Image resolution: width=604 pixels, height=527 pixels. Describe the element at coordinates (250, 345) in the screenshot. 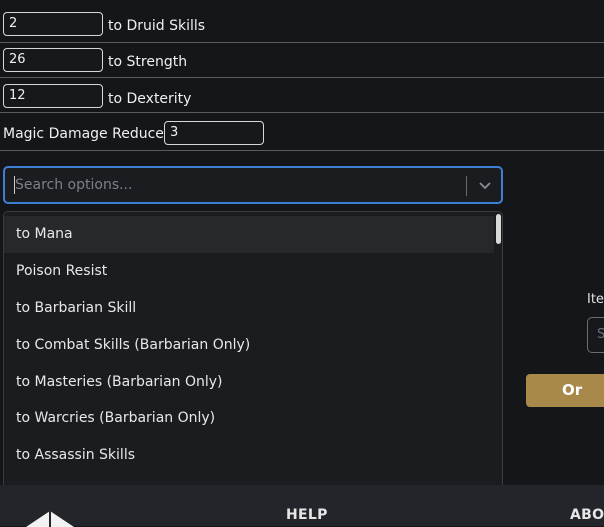

I see `menu-item-combat-skills: to Combat Skills (Barbarian Only)` at that location.